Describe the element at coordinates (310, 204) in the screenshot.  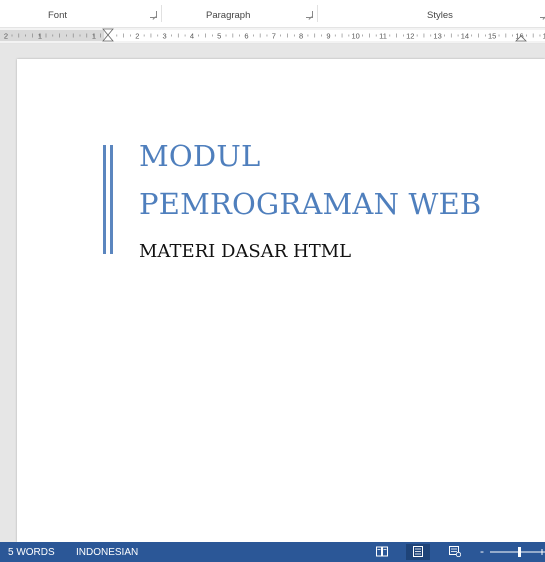
I see `document-title-line-2: PEMROGRAMAN WEB` at that location.